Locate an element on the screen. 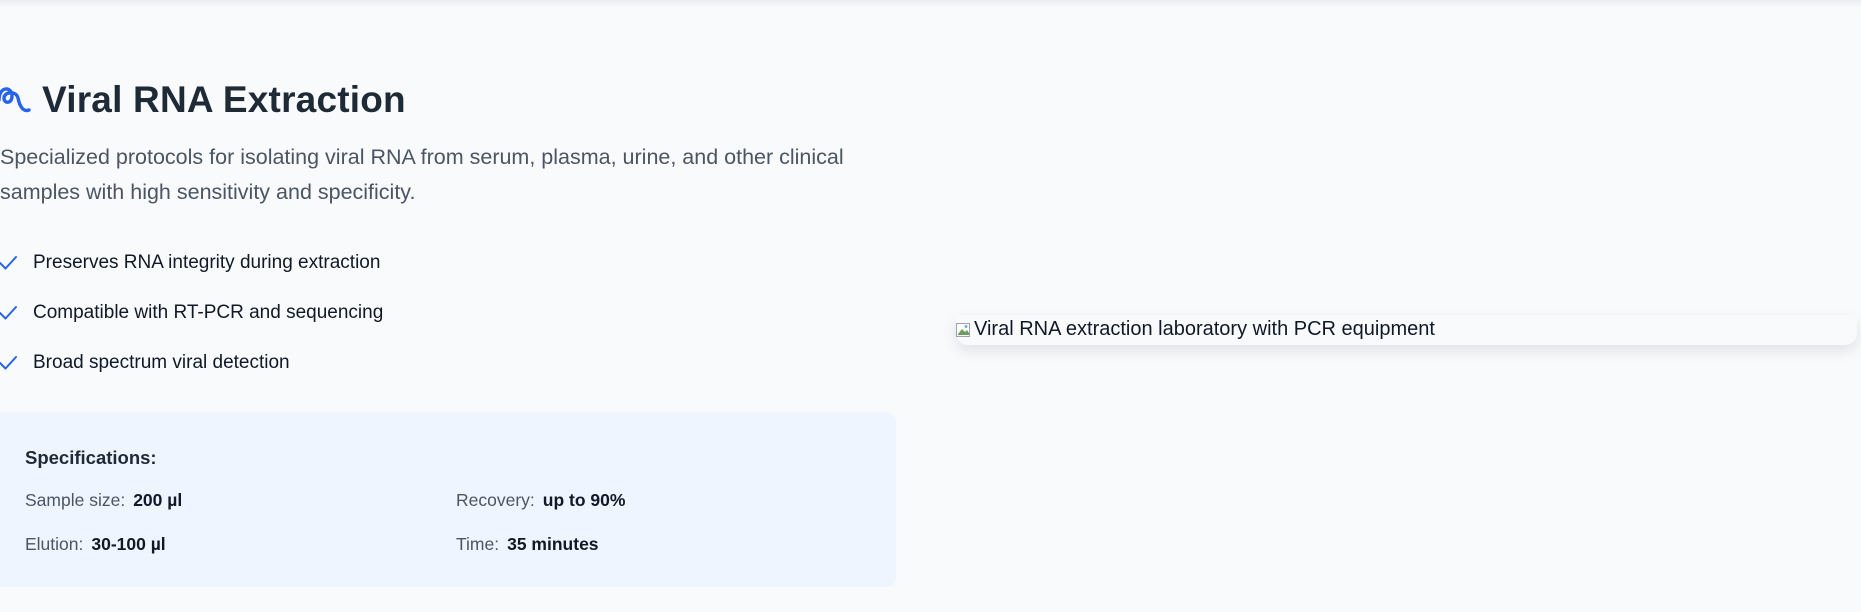  spec-sample-size: Sample size: 200 µl is located at coordinates (103, 500).